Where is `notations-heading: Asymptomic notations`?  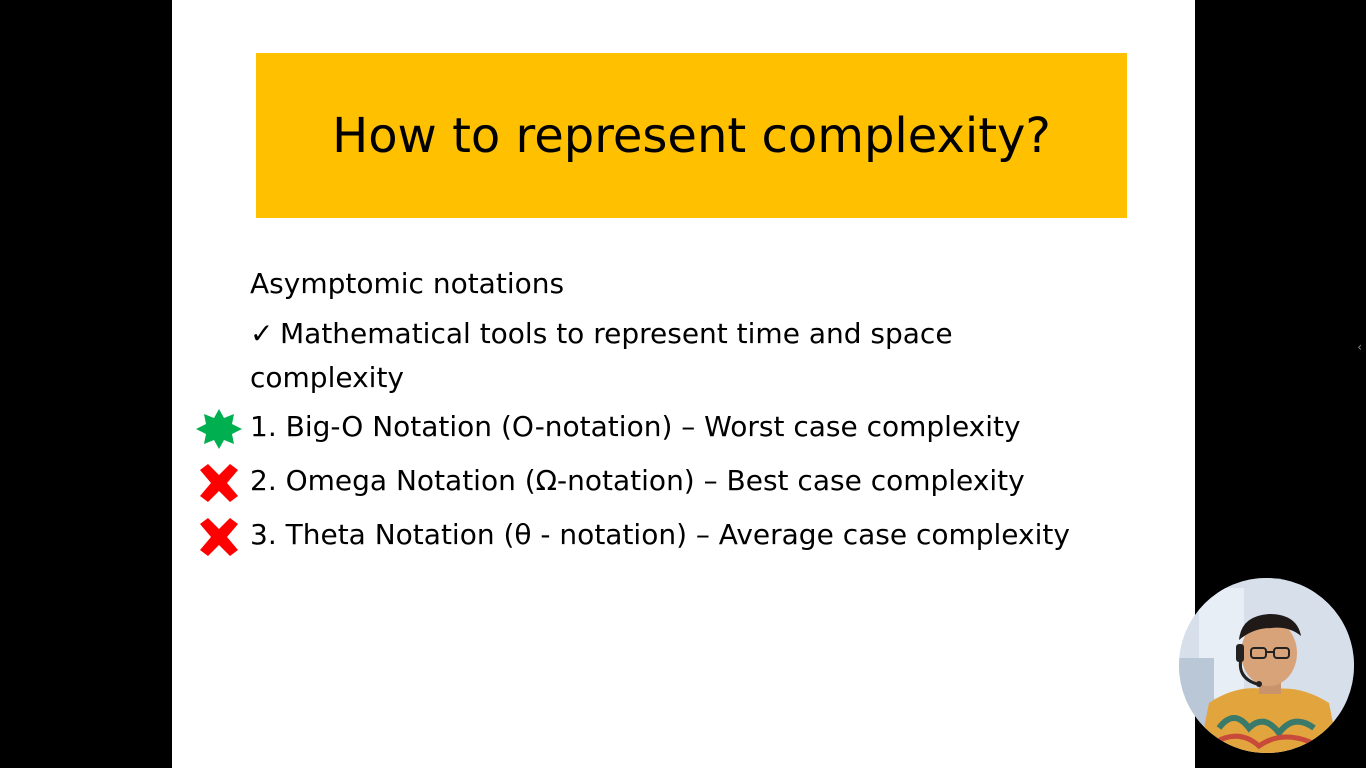
notations-heading: Asymptomic notations is located at coordinates (407, 283).